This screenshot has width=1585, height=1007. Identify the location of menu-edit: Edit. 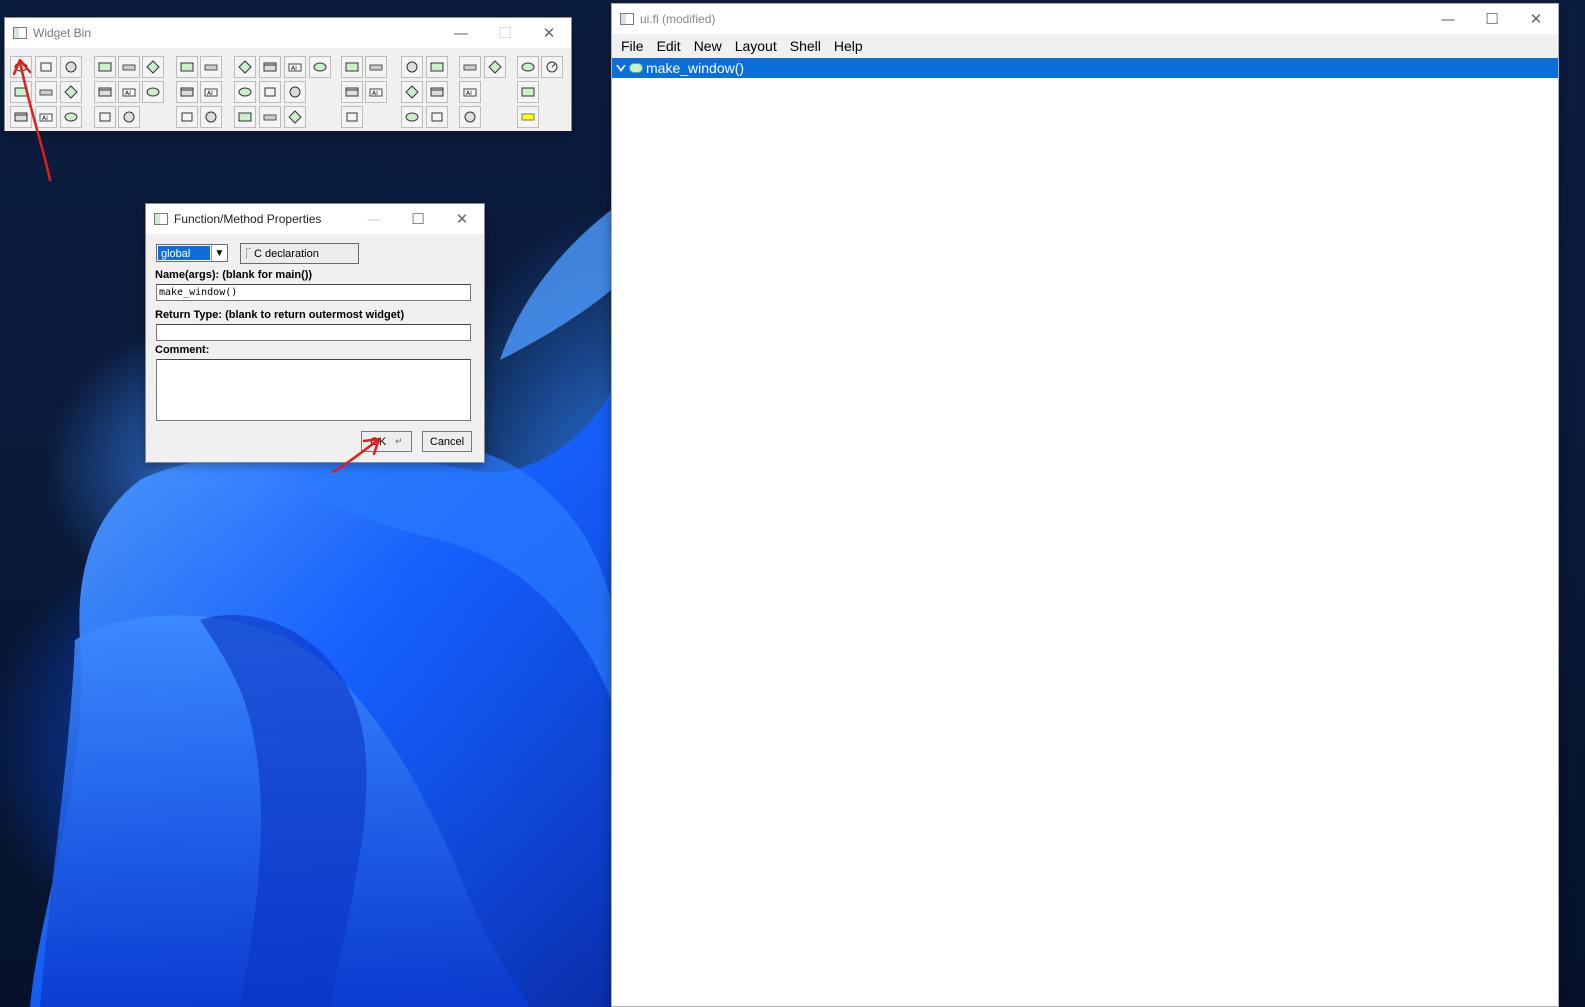
(669, 46).